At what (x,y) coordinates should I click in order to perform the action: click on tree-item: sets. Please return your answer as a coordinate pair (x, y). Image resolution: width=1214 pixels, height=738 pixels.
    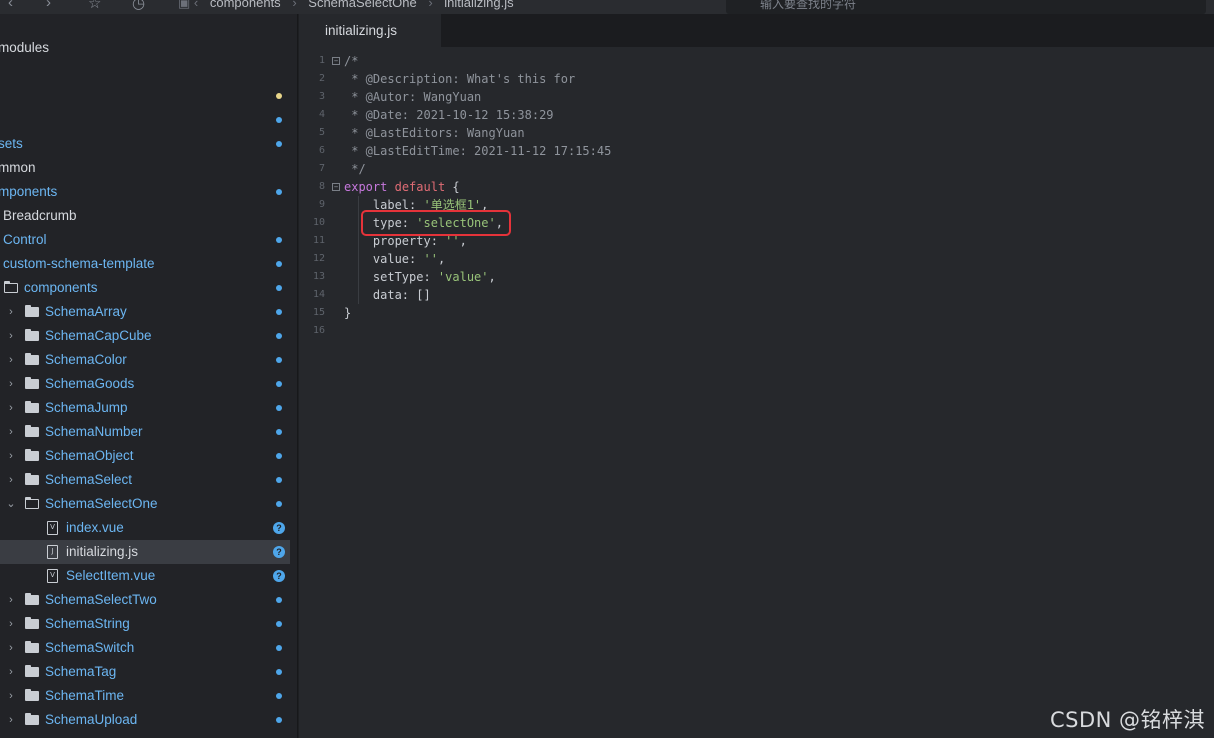
    Looking at the image, I should click on (145, 144).